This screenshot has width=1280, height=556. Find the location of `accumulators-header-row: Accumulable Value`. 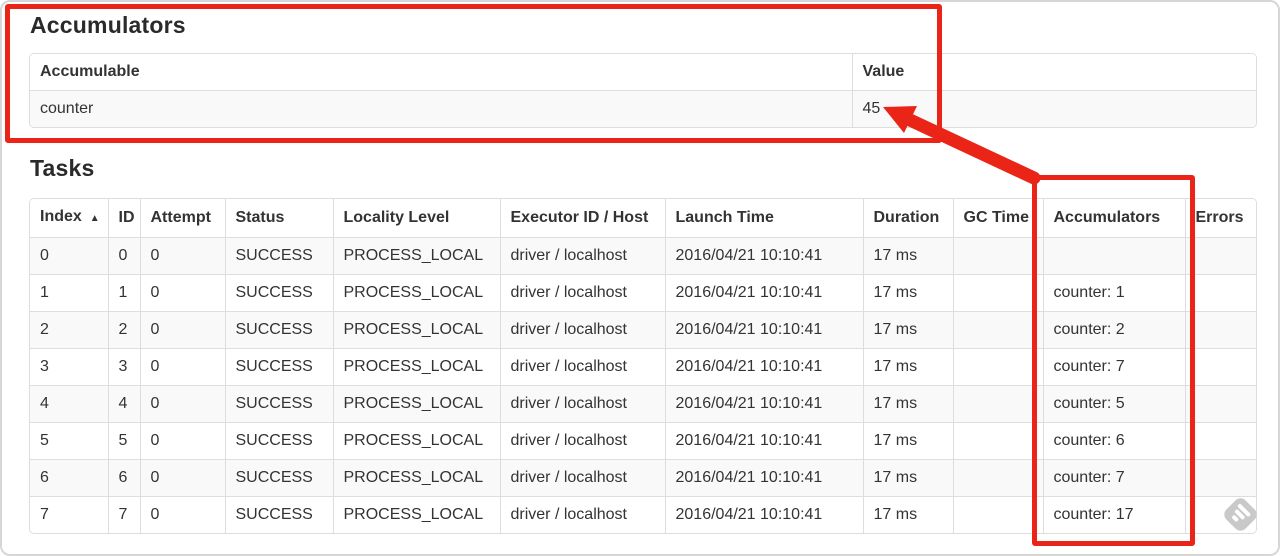

accumulators-header-row: Accumulable Value is located at coordinates (643, 72).